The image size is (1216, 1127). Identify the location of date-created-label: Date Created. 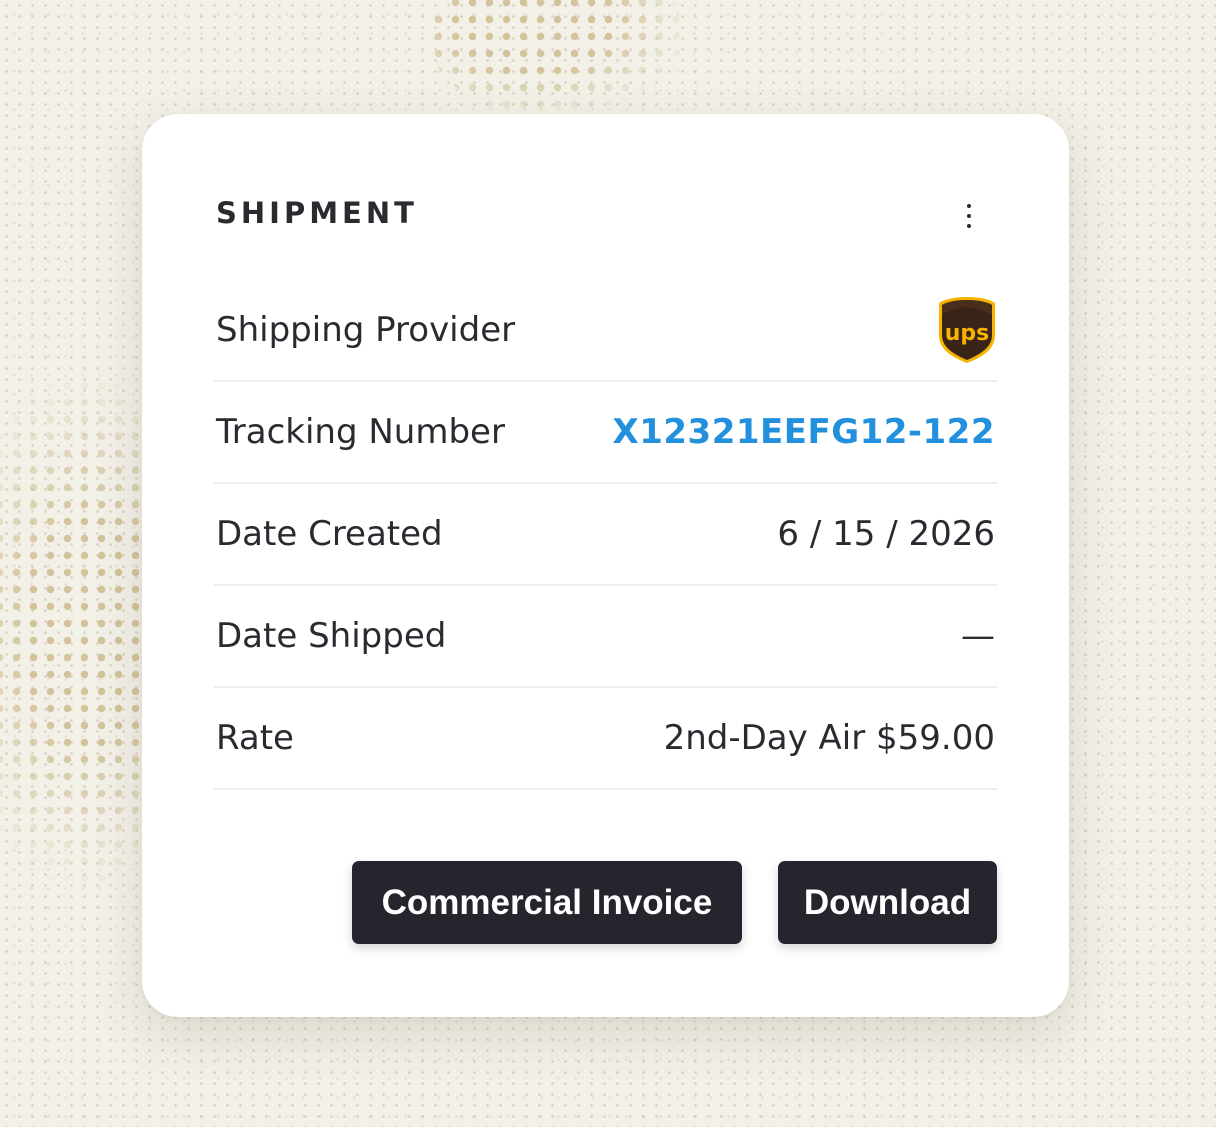
(329, 534).